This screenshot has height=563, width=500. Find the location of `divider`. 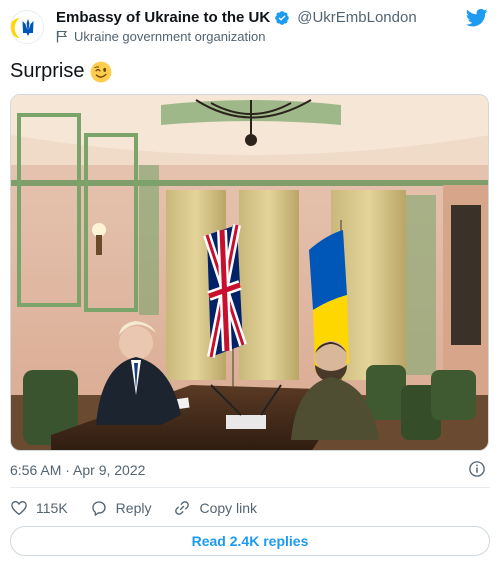

divider is located at coordinates (250, 487).